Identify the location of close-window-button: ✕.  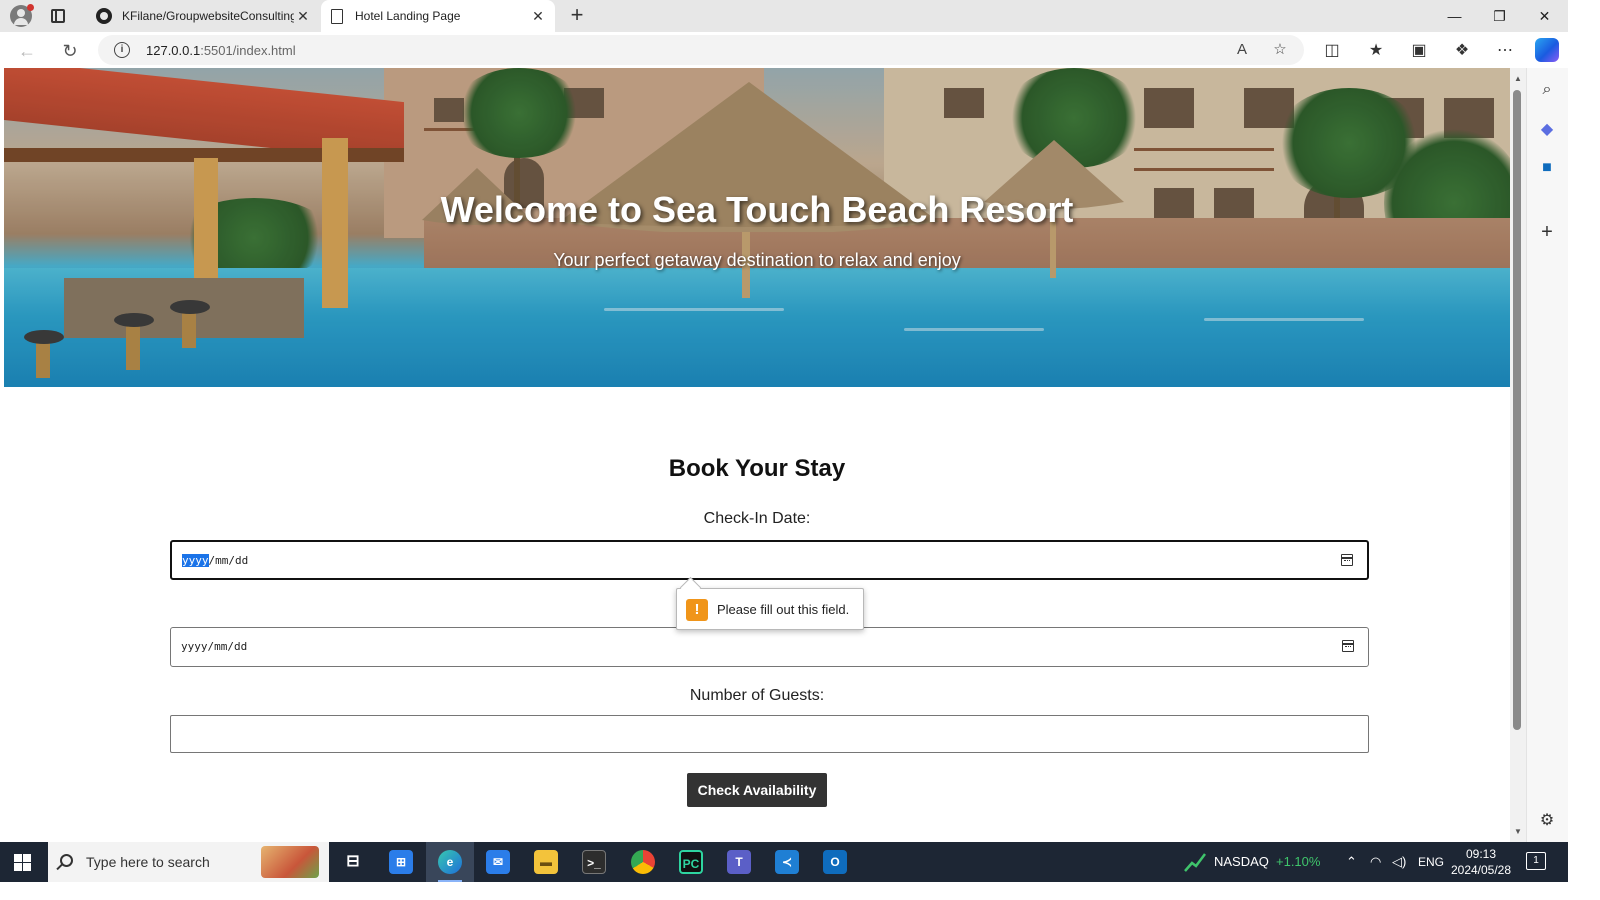
(1544, 16).